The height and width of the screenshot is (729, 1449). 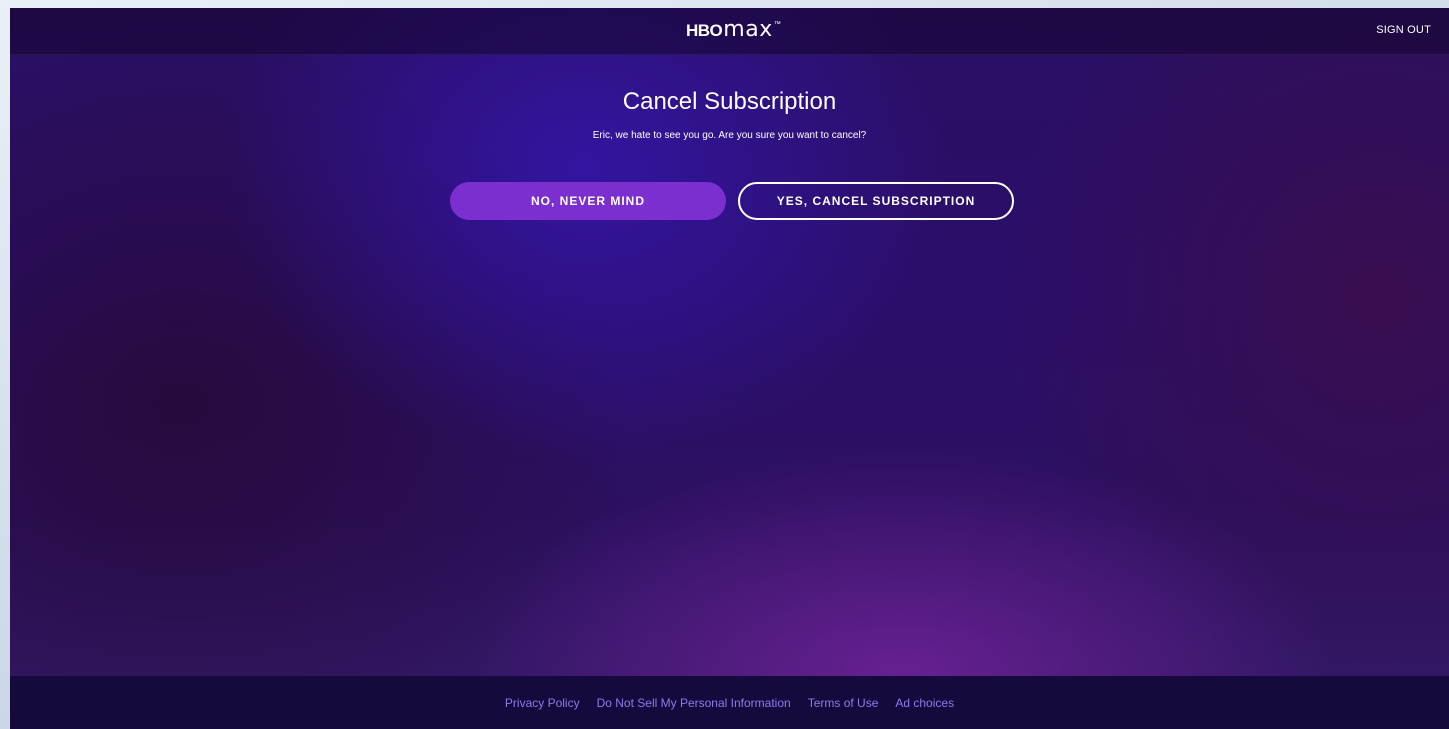 I want to click on sign-out-link: SIGN OUT, so click(x=1403, y=30).